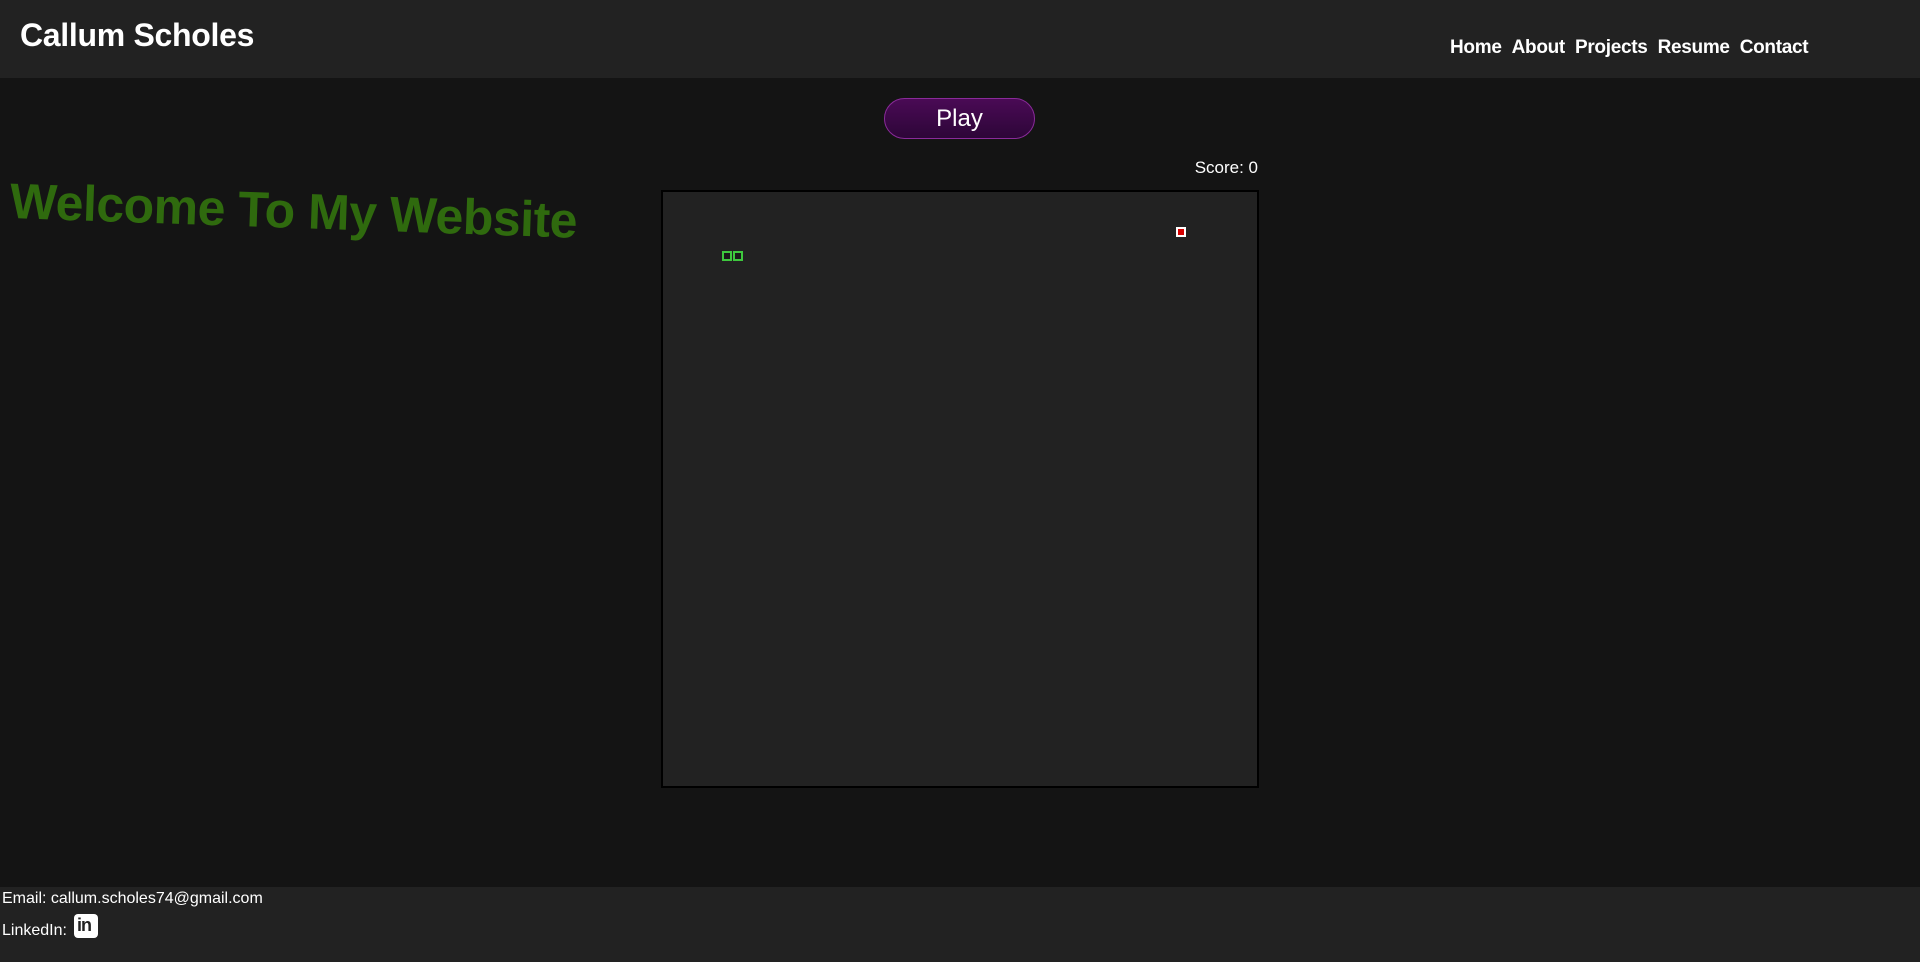  I want to click on food-pellet, so click(1181, 232).